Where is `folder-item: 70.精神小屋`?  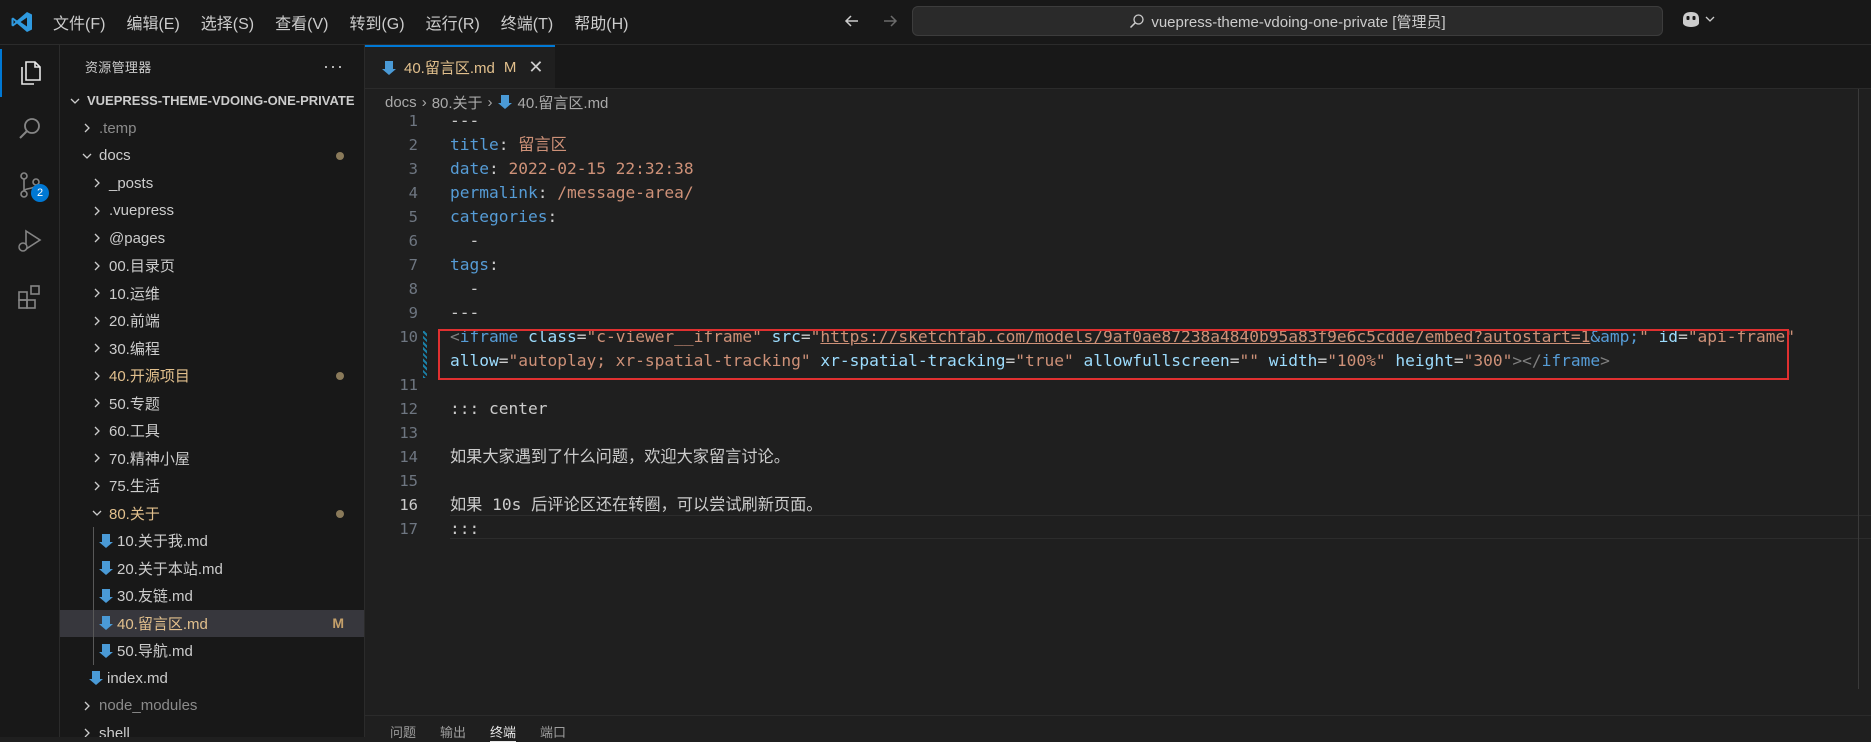
folder-item: 70.精神小屋 is located at coordinates (212, 459).